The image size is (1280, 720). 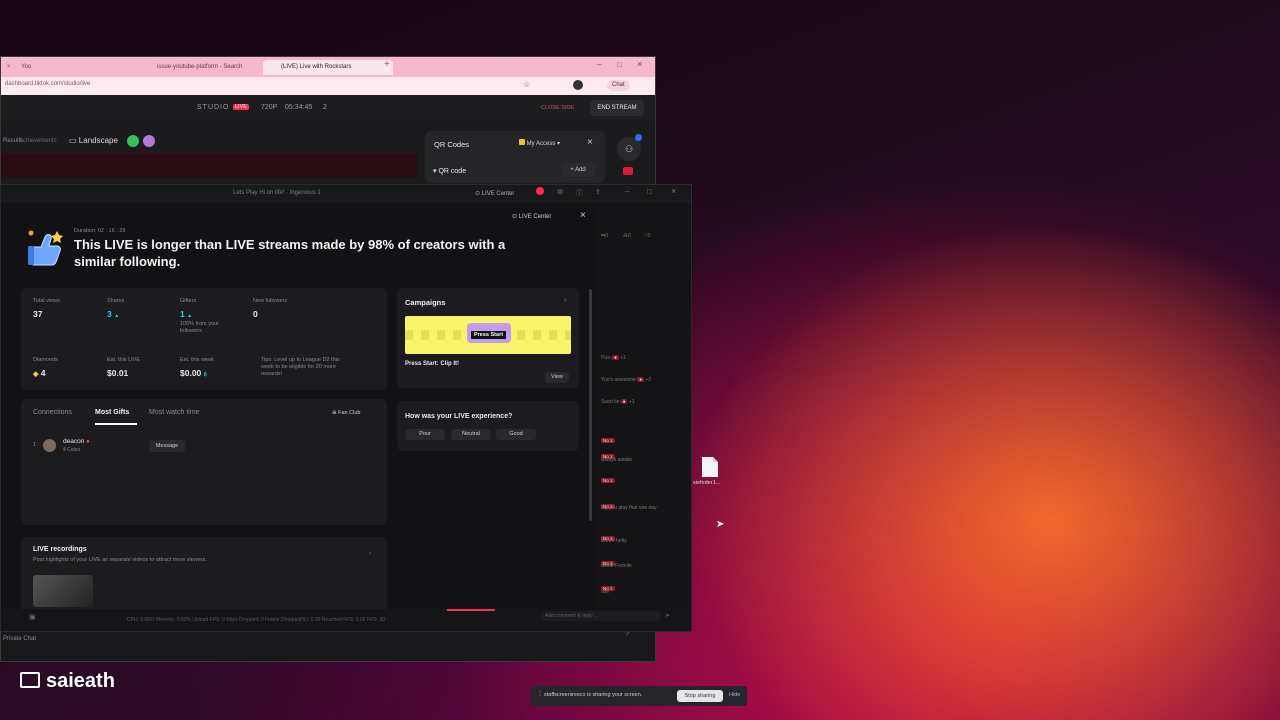 What do you see at coordinates (606, 358) in the screenshot?
I see `chat-name: Pixe` at bounding box center [606, 358].